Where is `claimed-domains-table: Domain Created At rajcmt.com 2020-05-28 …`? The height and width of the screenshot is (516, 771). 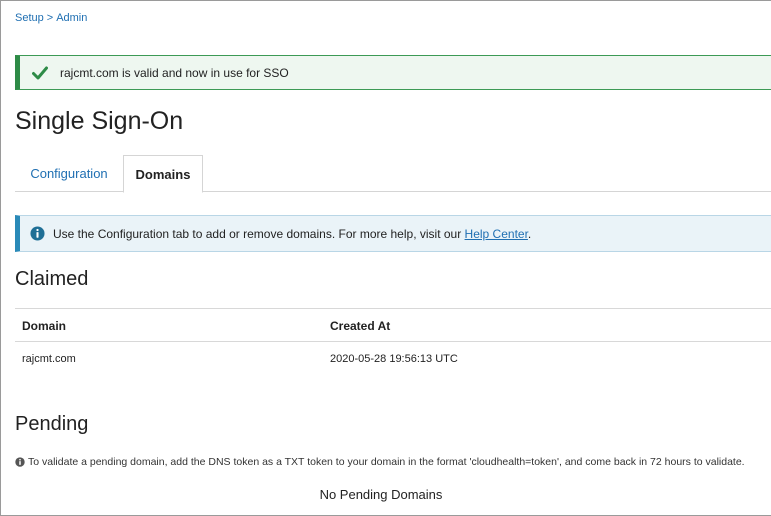
claimed-domains-table: Domain Created At rajcmt.com 2020-05-28 … is located at coordinates (393, 342).